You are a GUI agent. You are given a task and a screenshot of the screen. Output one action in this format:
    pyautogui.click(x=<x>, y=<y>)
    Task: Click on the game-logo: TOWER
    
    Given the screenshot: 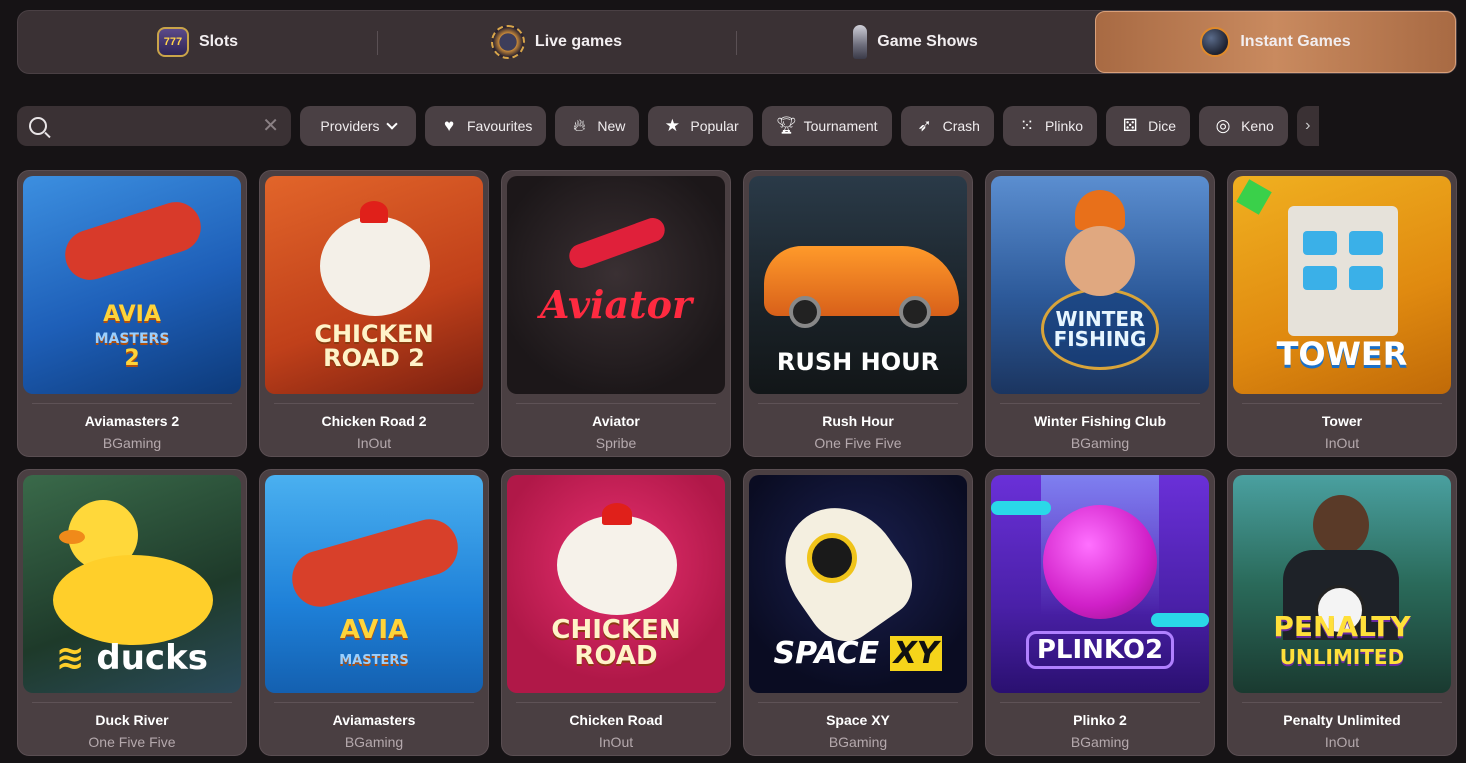 What is the action you would take?
    pyautogui.click(x=1342, y=354)
    